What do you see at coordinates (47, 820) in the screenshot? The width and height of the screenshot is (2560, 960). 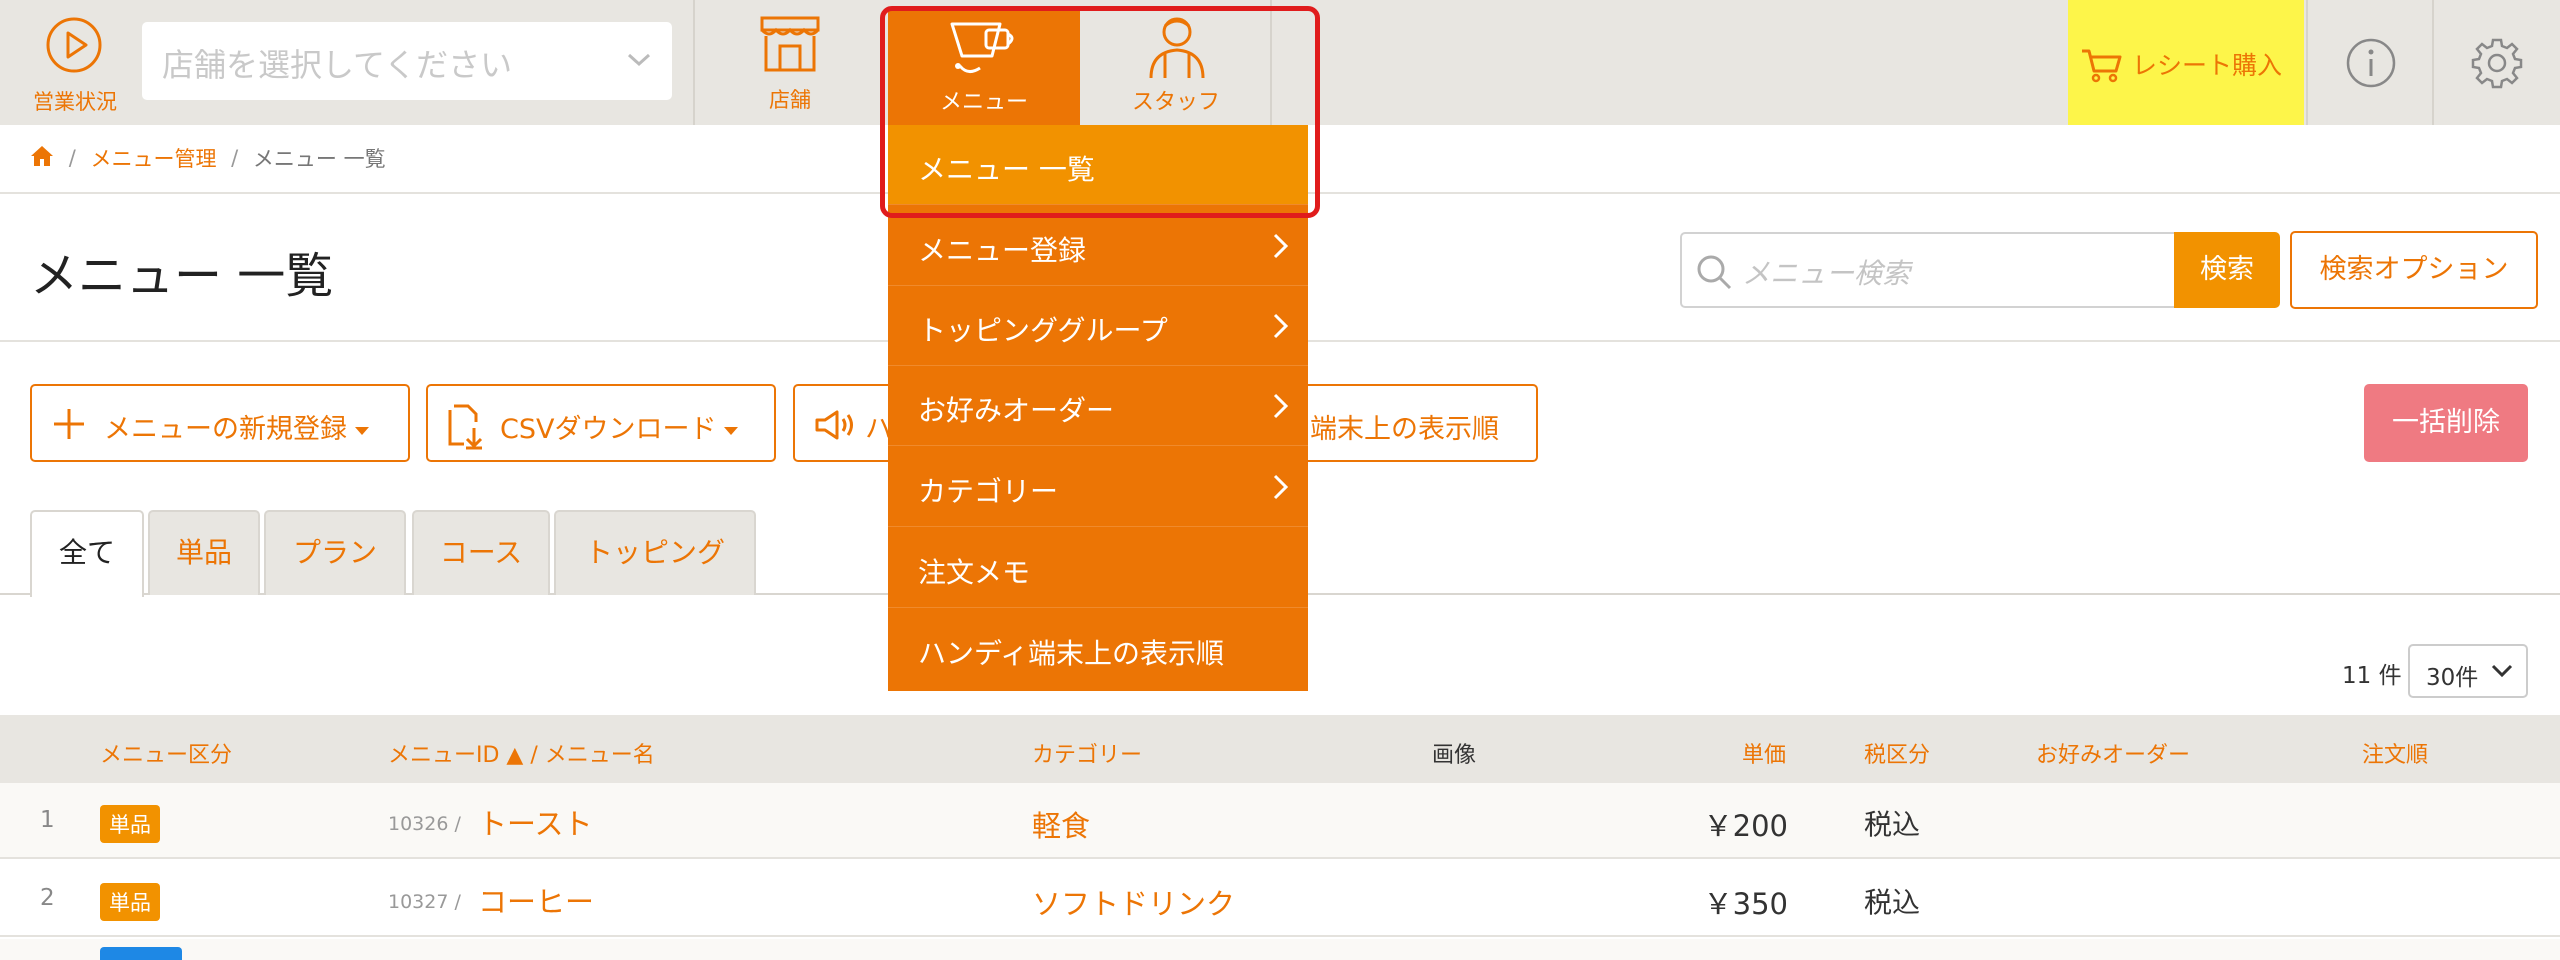 I see `row-number: 1` at bounding box center [47, 820].